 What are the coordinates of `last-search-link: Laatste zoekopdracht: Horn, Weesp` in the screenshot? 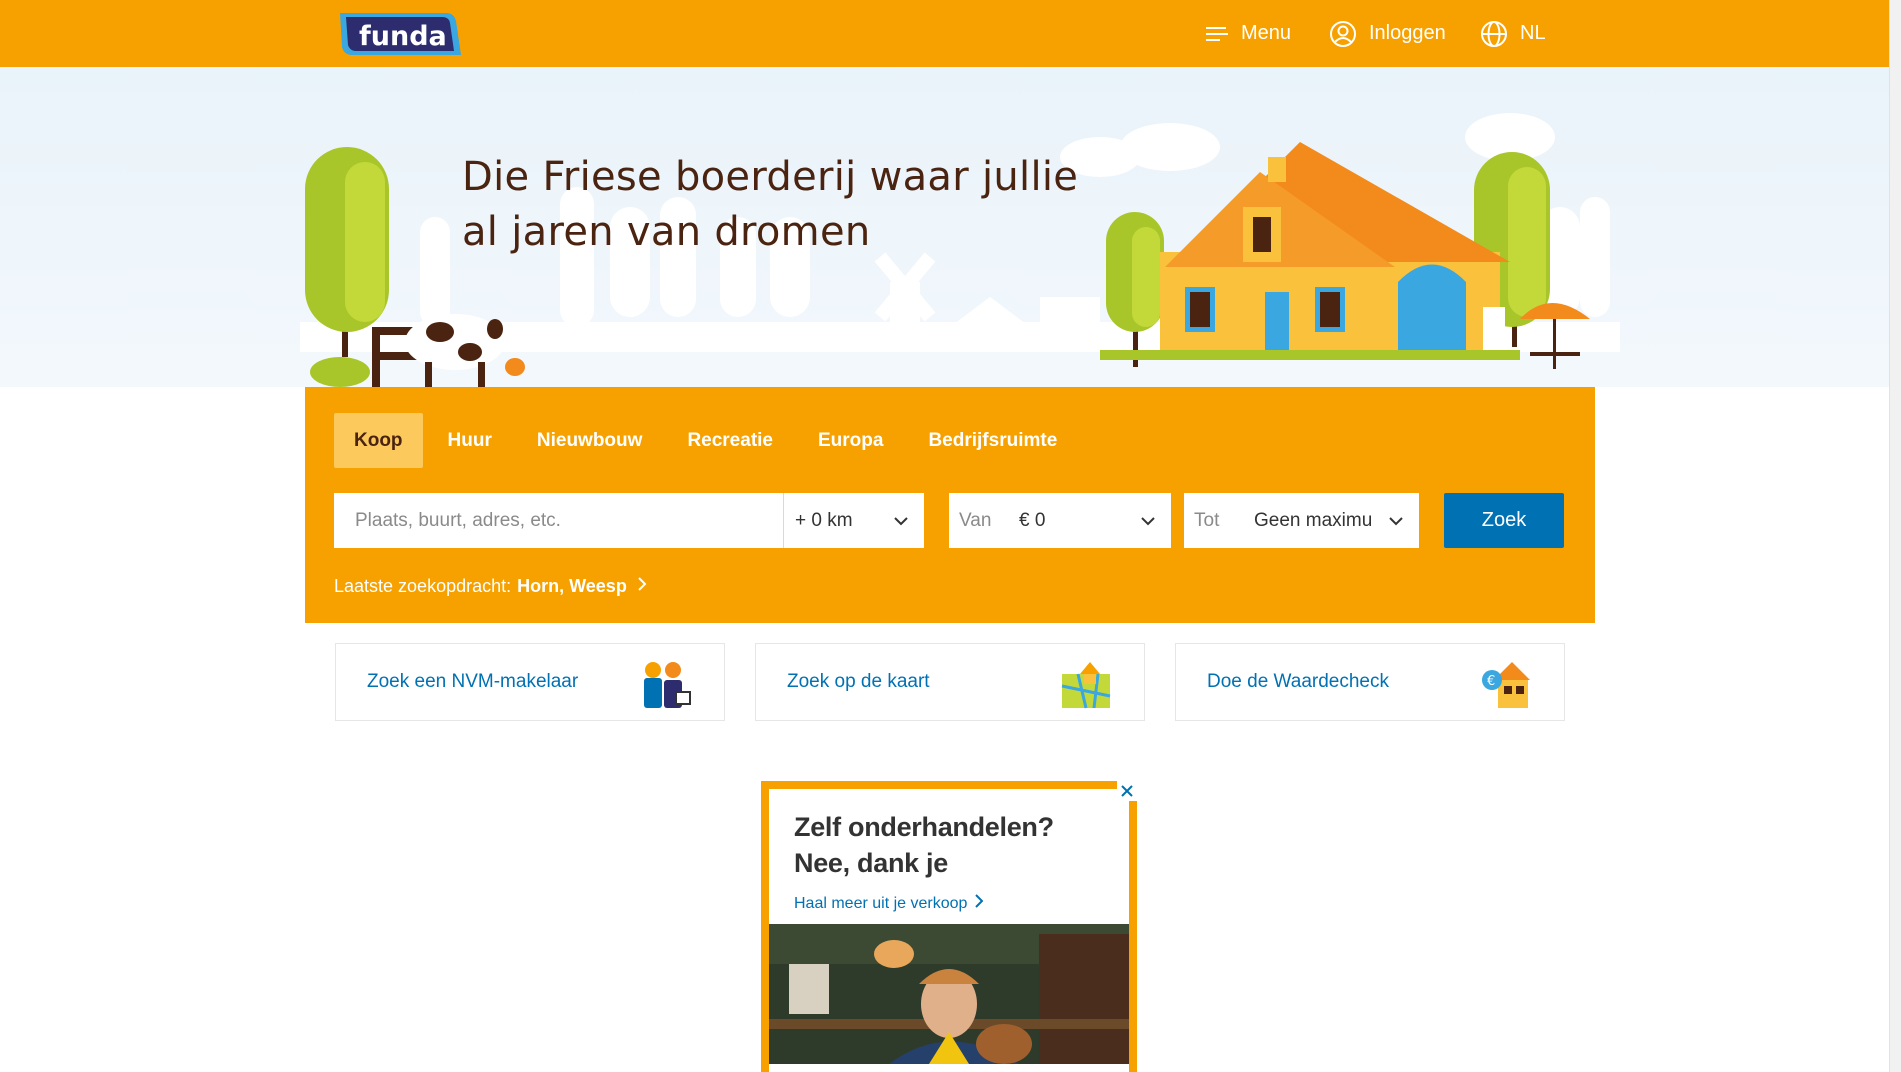 It's located at (490, 586).